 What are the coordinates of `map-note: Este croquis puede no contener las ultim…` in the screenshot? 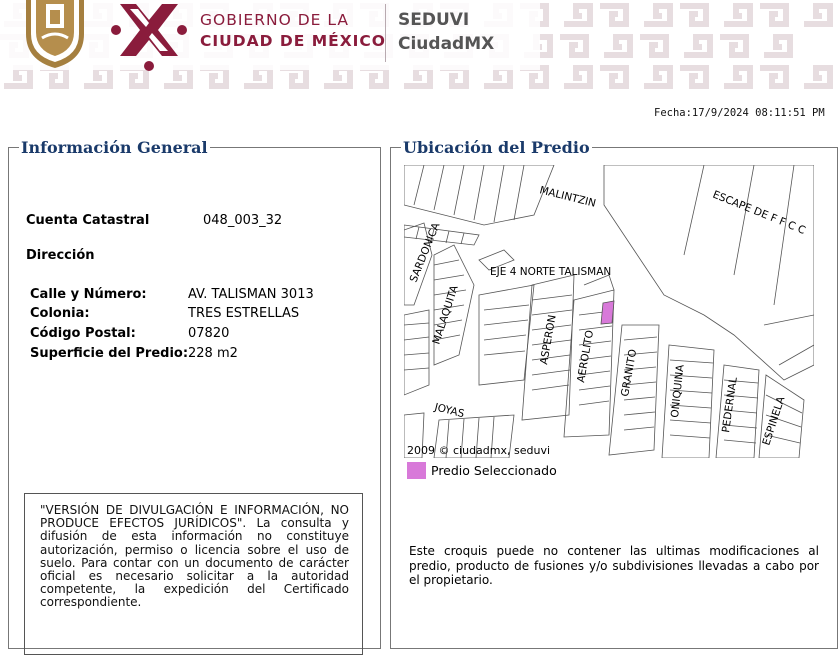 It's located at (614, 565).